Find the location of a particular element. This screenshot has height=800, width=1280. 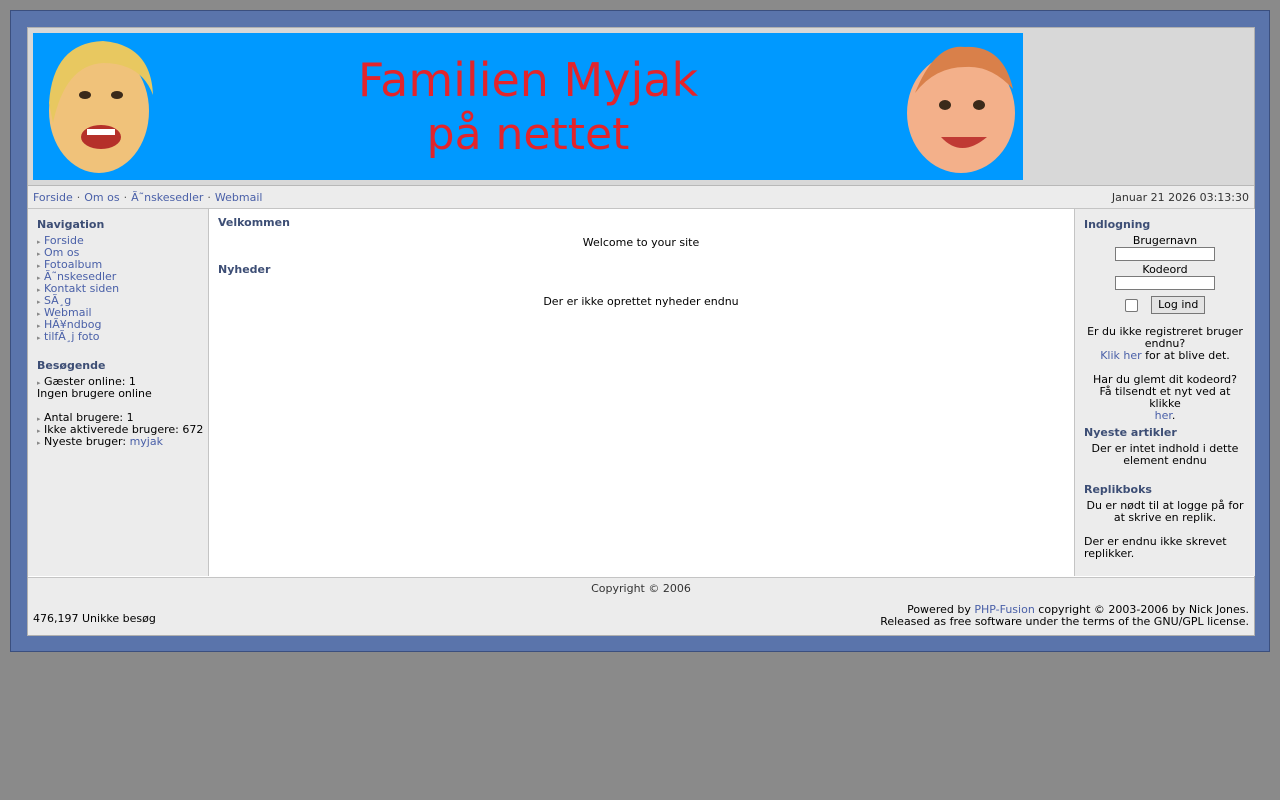

site-banner: Familien Myjak på nettet is located at coordinates (528, 106).